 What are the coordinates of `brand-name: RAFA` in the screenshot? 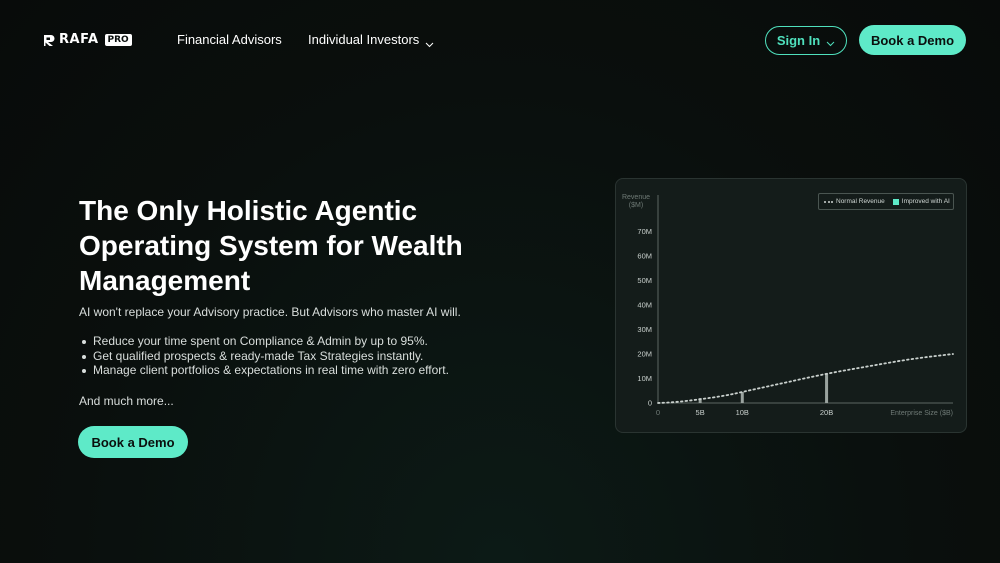 It's located at (79, 39).